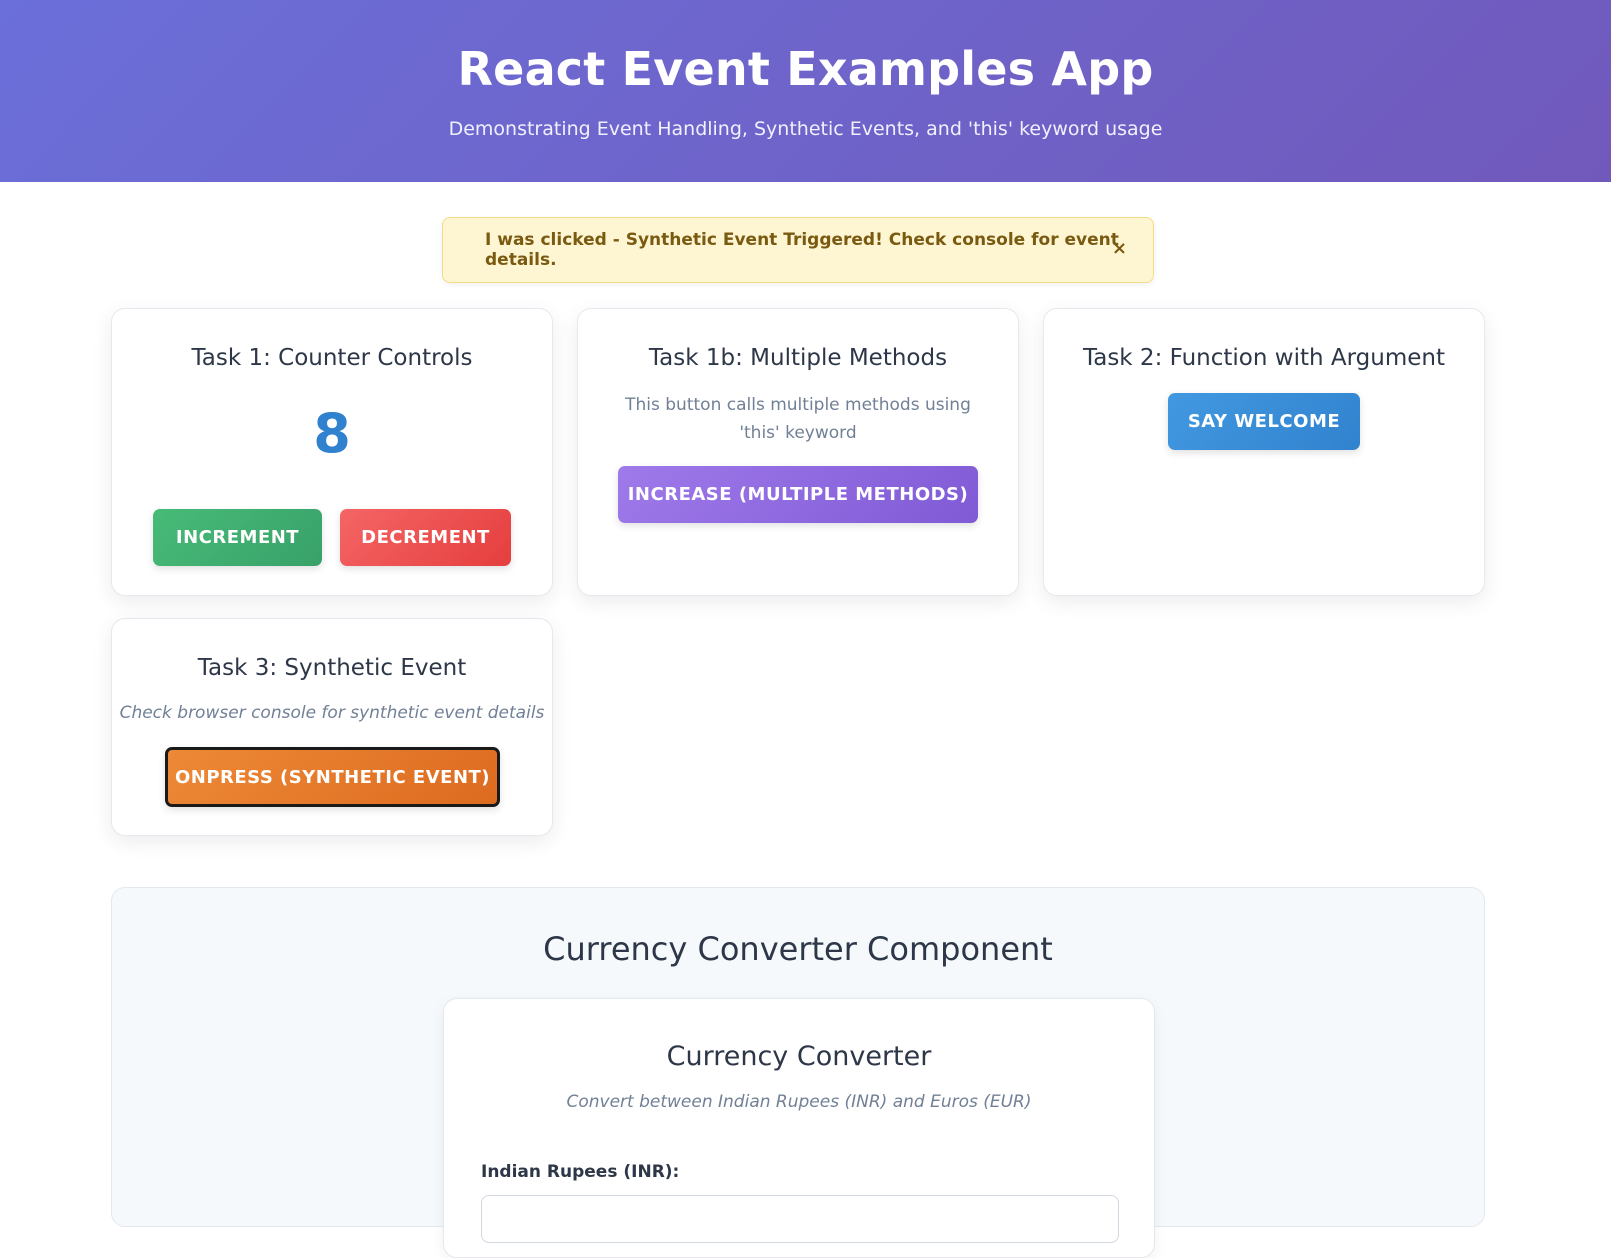 The width and height of the screenshot is (1611, 1258). I want to click on close-icon: ×, so click(1119, 248).